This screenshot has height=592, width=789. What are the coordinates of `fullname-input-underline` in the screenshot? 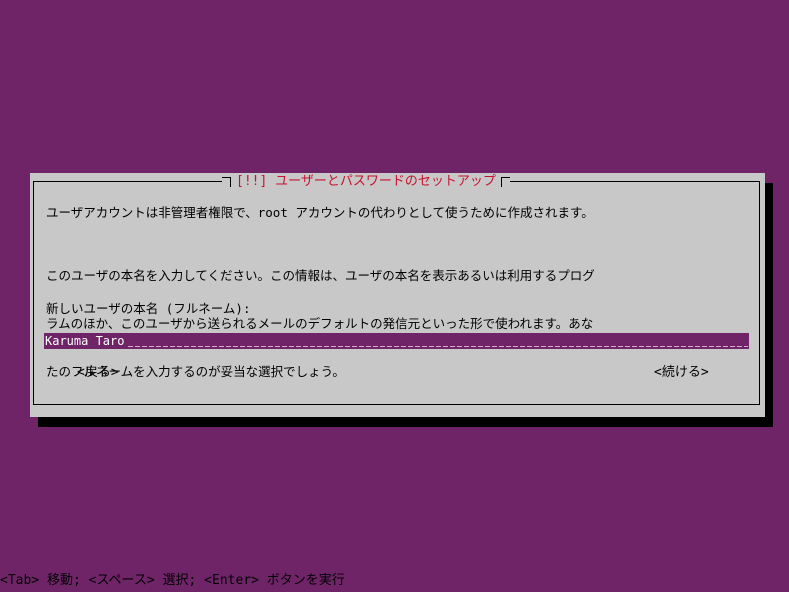 It's located at (438, 341).